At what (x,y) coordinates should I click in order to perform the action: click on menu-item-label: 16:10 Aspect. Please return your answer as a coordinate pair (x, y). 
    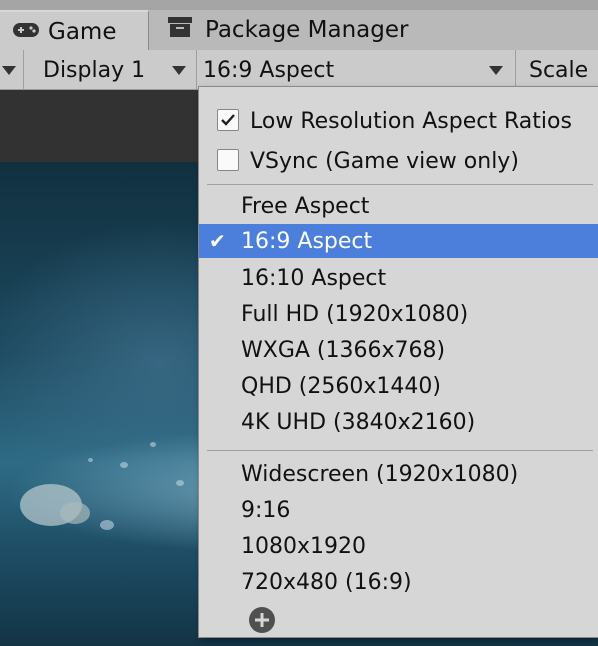
    Looking at the image, I should click on (314, 278).